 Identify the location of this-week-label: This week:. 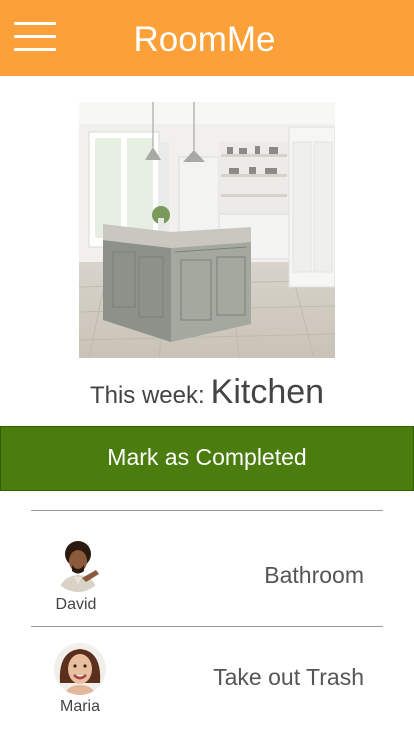
(147, 395).